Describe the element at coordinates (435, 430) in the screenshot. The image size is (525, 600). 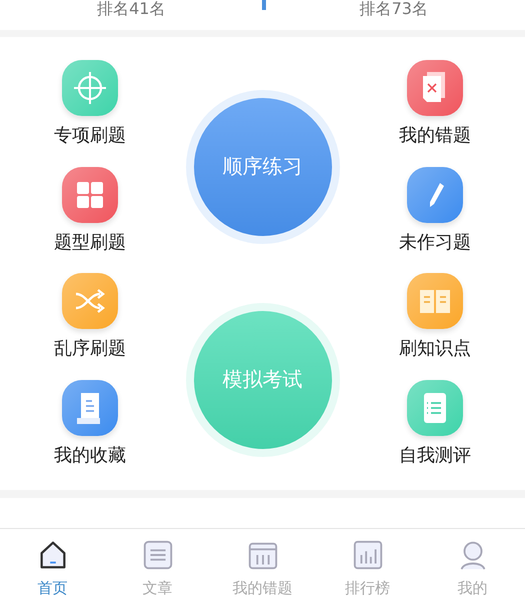
I see `practice-item: 自我测评` at that location.